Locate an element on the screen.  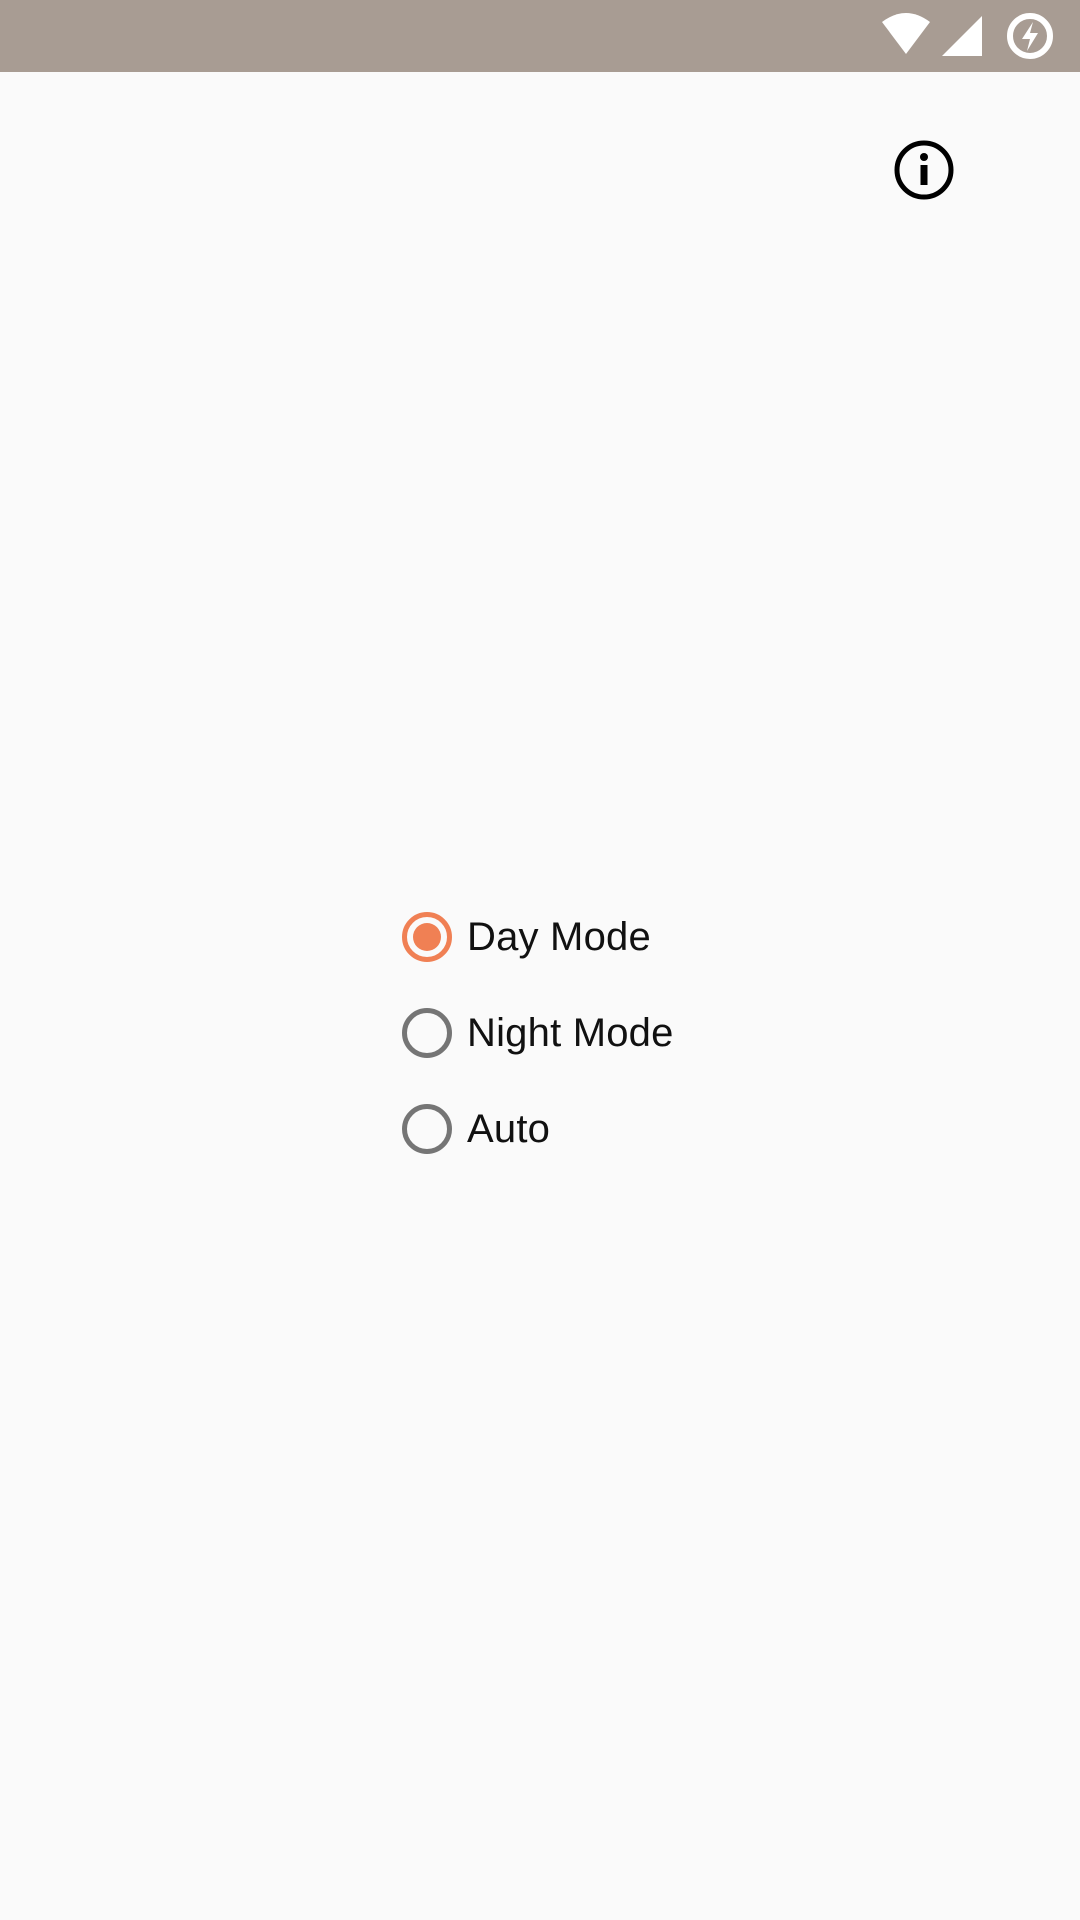
theme-radio-group: Day Mode Night Mode Auto is located at coordinates (630, 1049).